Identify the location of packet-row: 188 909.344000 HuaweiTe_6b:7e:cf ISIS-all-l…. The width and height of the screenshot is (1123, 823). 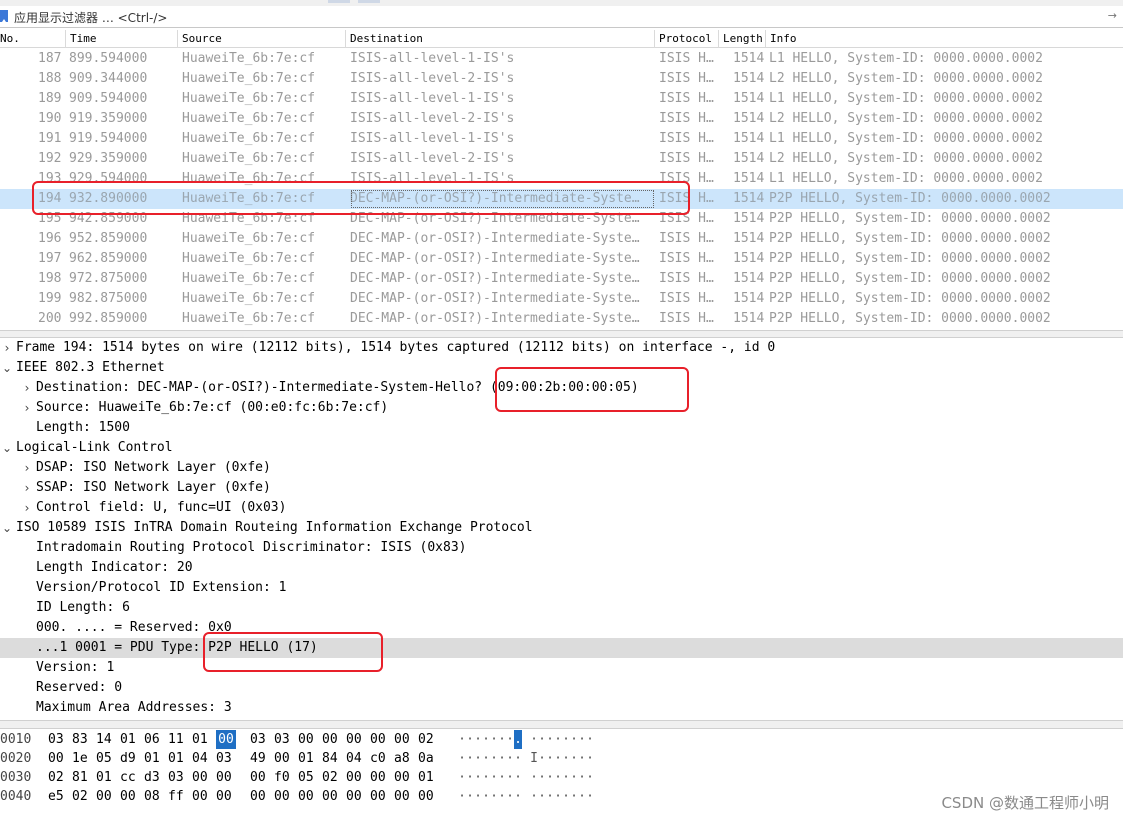
(561, 79).